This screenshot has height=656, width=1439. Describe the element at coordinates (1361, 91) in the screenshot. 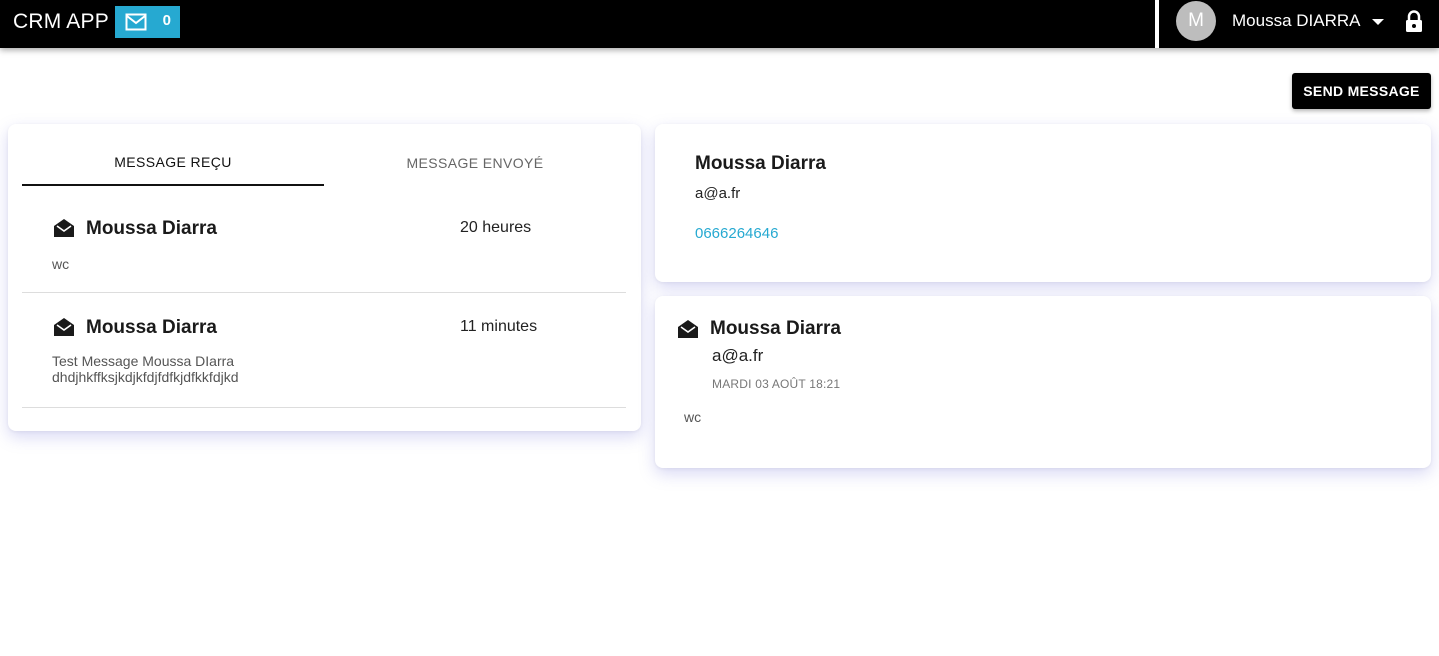

I see `send-message-button: SEND MESSAGE` at that location.